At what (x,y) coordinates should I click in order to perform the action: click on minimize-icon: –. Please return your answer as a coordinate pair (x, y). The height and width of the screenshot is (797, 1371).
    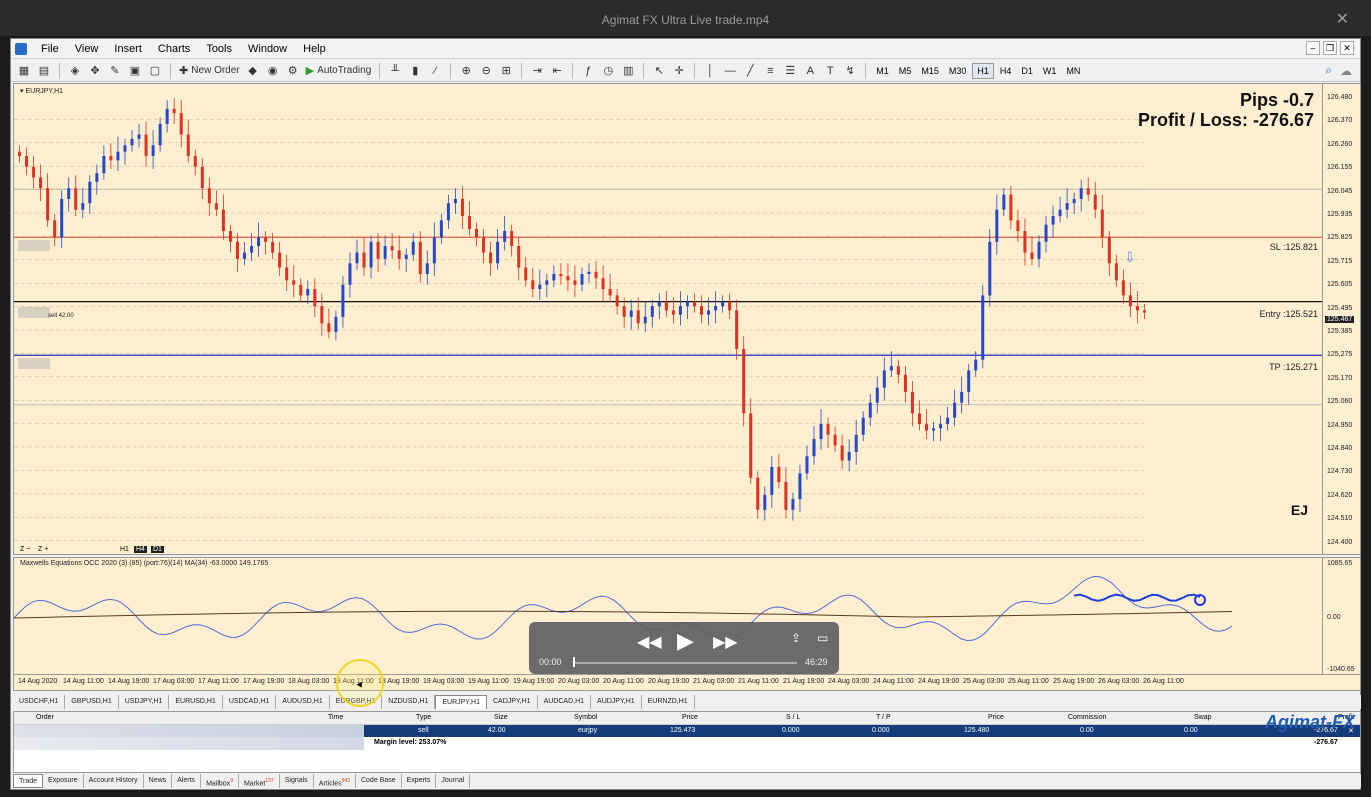
    Looking at the image, I should click on (1313, 48).